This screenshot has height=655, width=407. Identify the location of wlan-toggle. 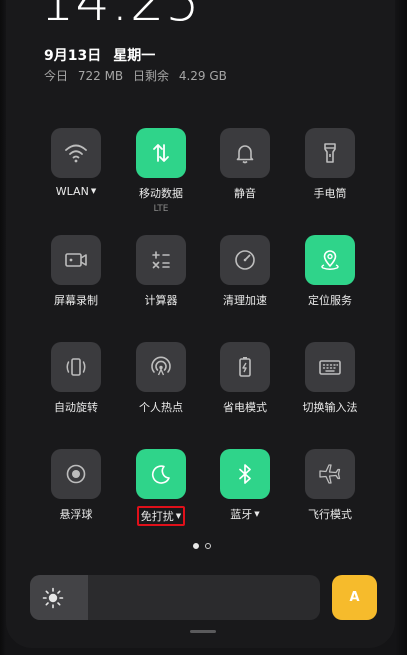
(76, 153).